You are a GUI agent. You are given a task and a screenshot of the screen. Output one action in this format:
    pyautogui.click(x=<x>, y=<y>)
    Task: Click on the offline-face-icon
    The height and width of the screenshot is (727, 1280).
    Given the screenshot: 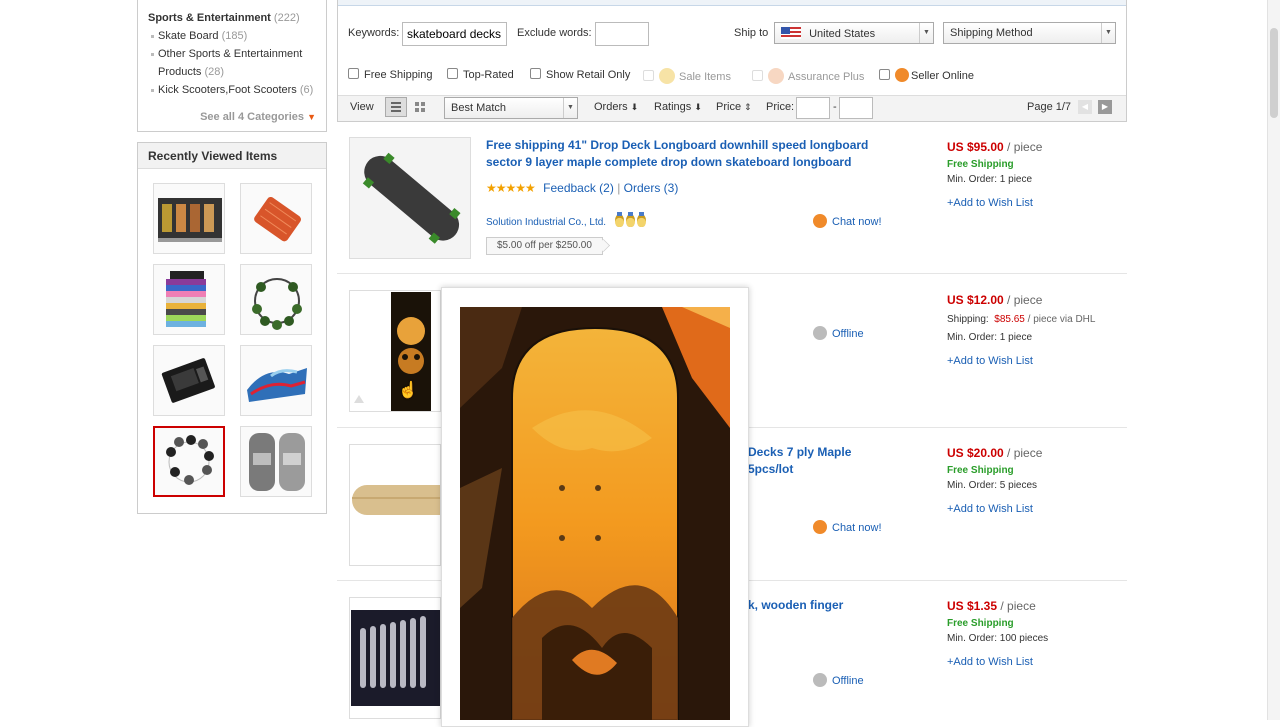 What is the action you would take?
    pyautogui.click(x=820, y=680)
    